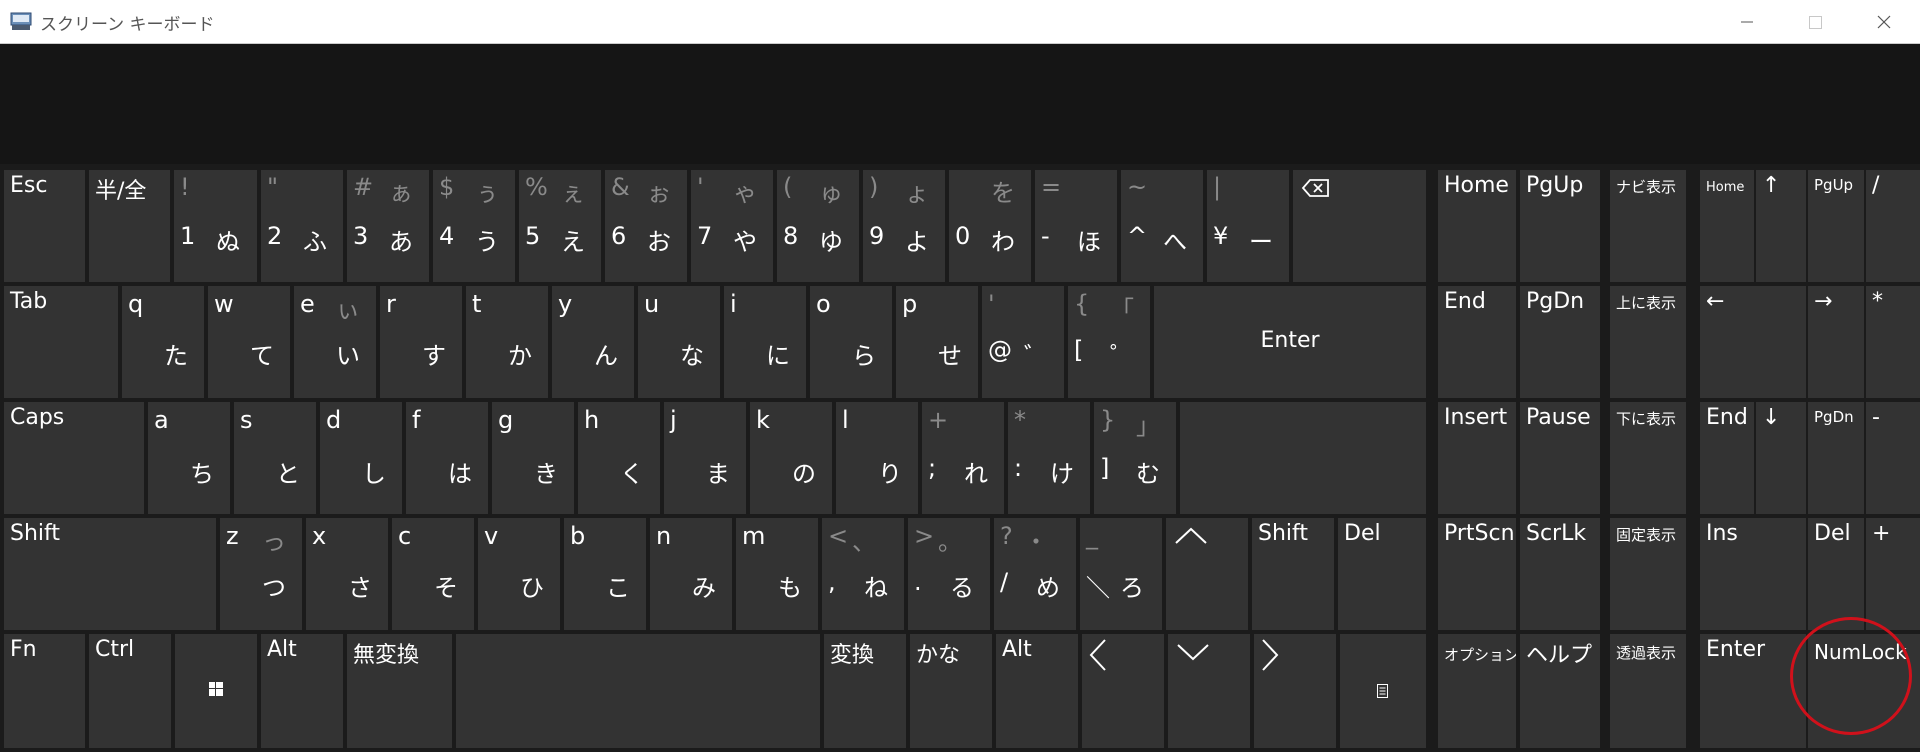 Image resolution: width=1920 pixels, height=752 pixels. Describe the element at coordinates (1893, 342) in the screenshot. I see `numpad-star: *` at that location.